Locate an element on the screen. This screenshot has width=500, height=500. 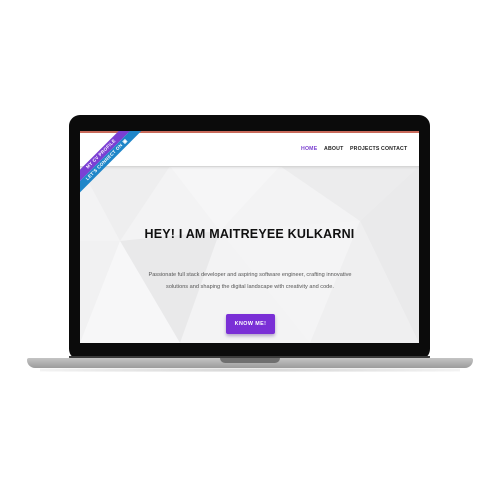
nav-about-link: ABOUT is located at coordinates (333, 149).